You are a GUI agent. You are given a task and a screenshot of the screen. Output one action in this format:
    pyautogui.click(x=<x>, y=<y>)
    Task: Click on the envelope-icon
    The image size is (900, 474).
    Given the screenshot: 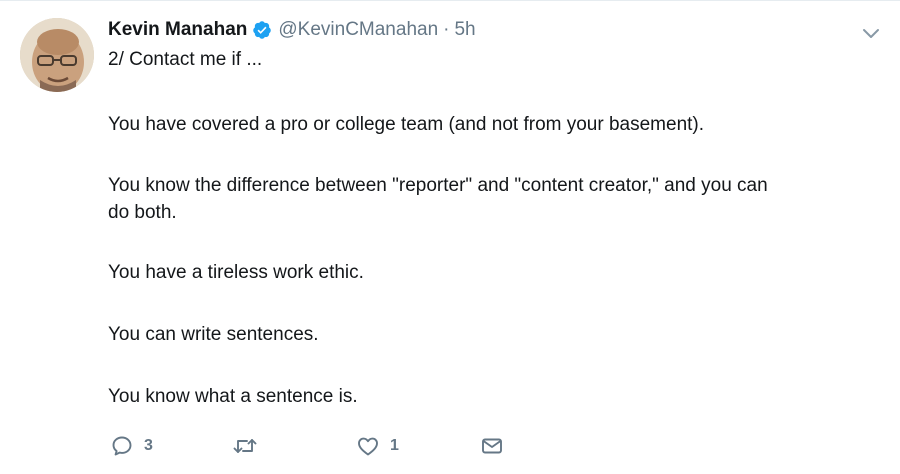 What is the action you would take?
    pyautogui.click(x=492, y=446)
    